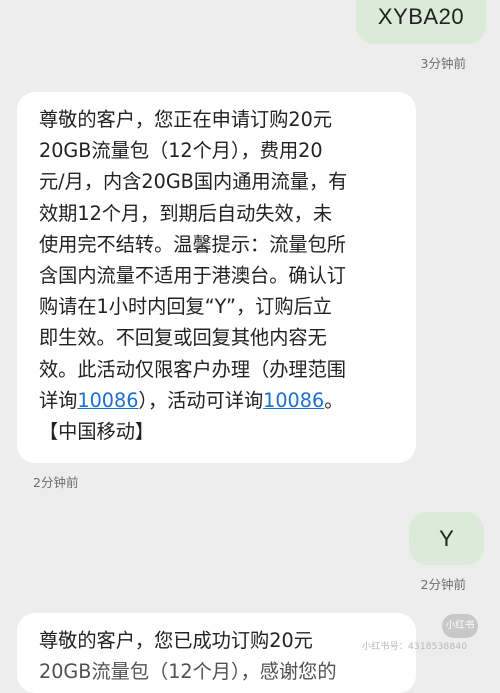 The image size is (500, 693). What do you see at coordinates (183, 338) in the screenshot?
I see `message-line: 即生效。不回复或回复其他内容无` at bounding box center [183, 338].